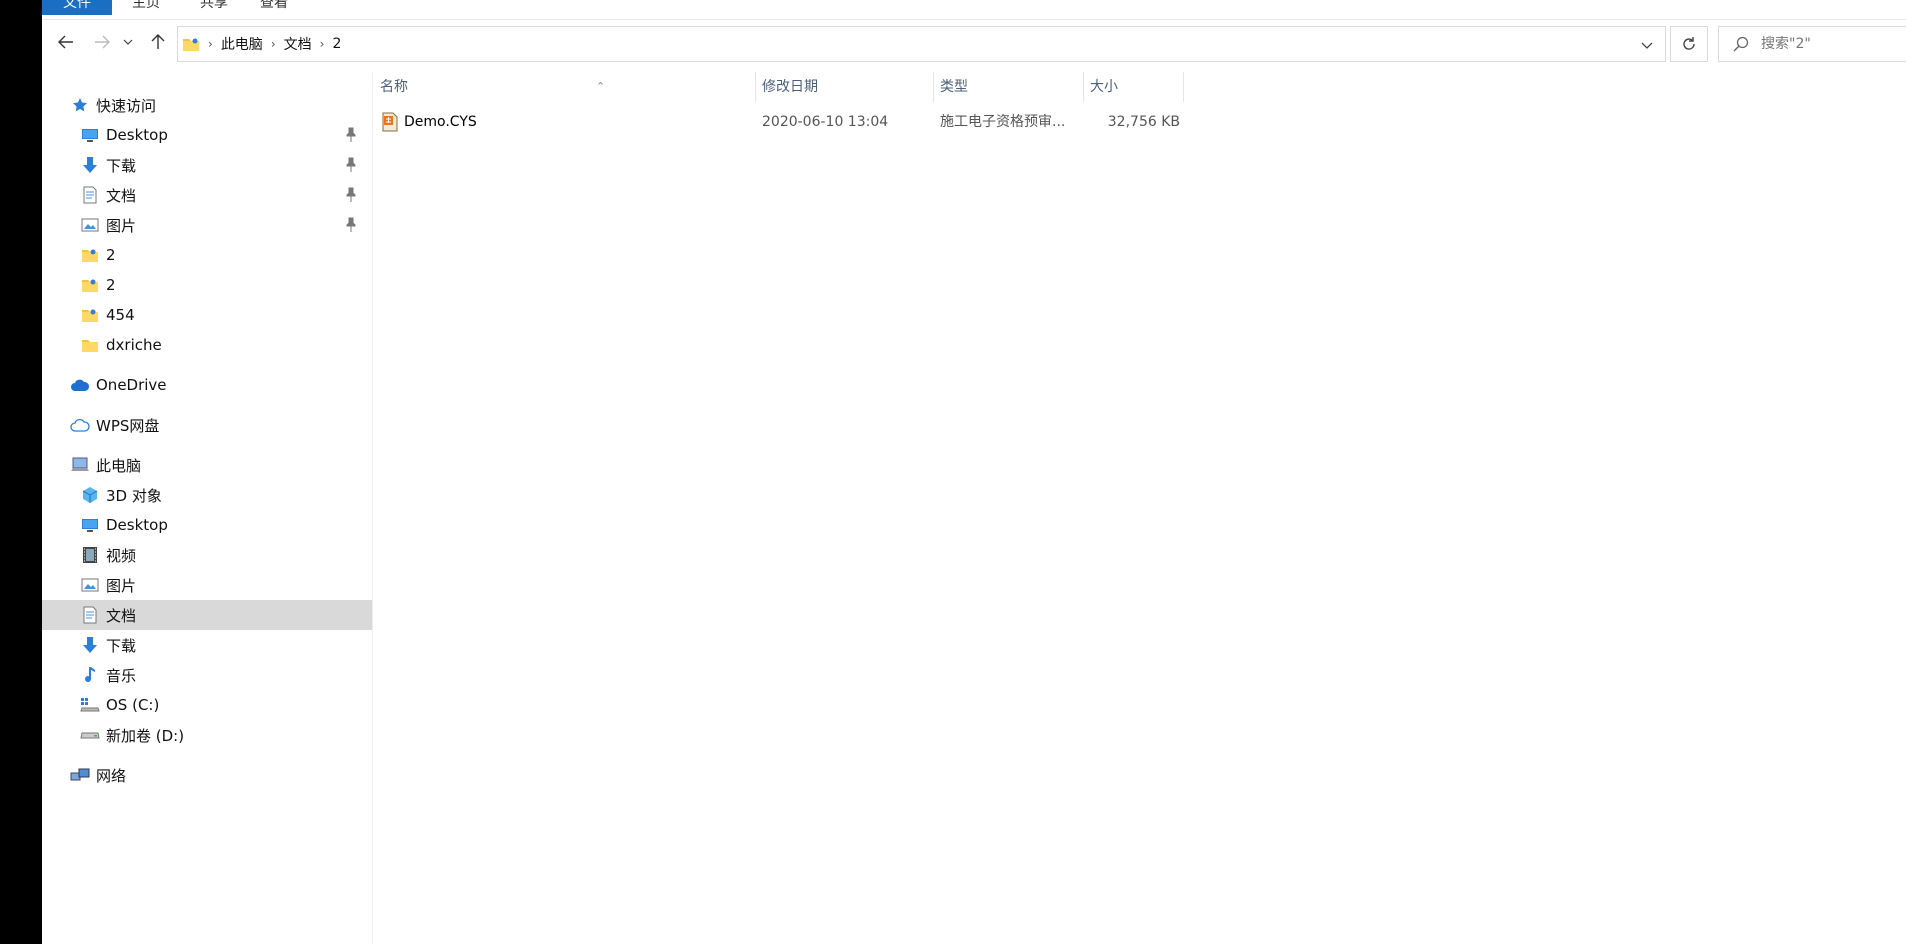 This screenshot has height=944, width=1906. I want to click on video-icon, so click(90, 555).